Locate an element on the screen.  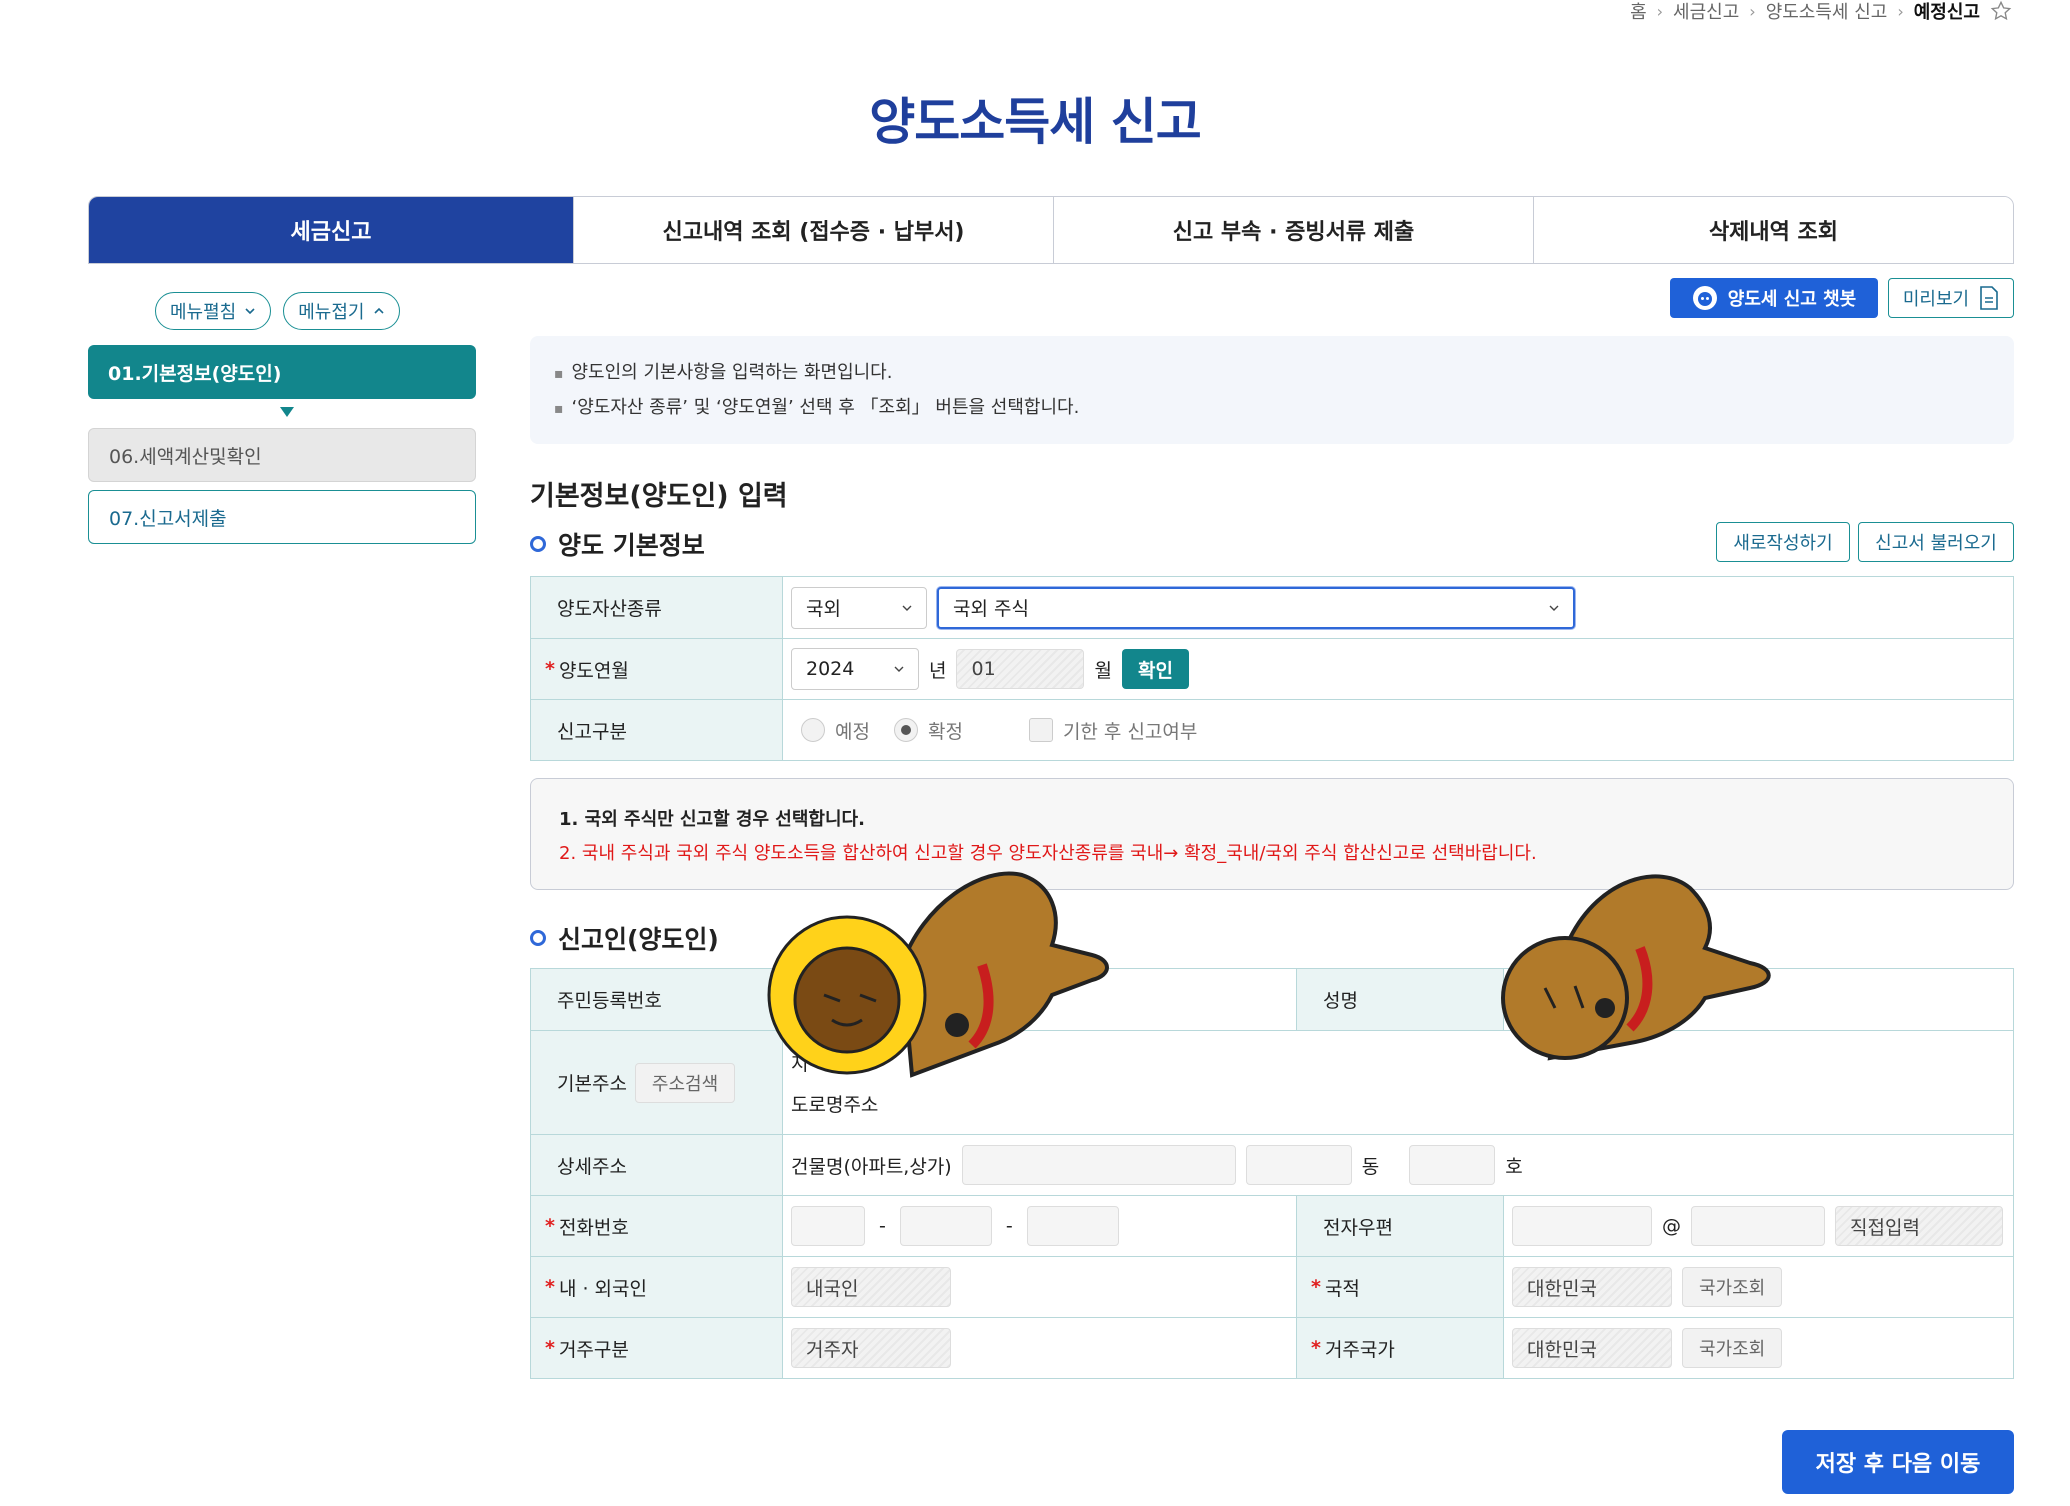
residency-cell: 거주자 is located at coordinates (1039, 1348).